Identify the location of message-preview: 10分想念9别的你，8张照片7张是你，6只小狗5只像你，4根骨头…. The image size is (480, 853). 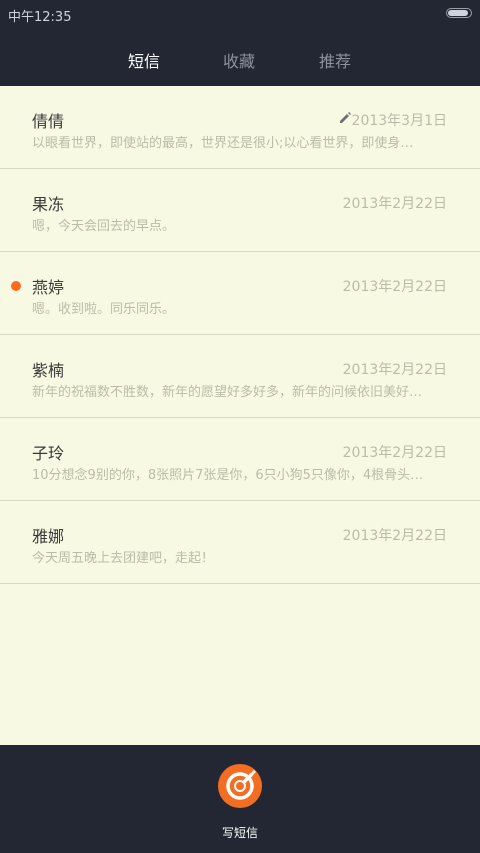
(228, 475).